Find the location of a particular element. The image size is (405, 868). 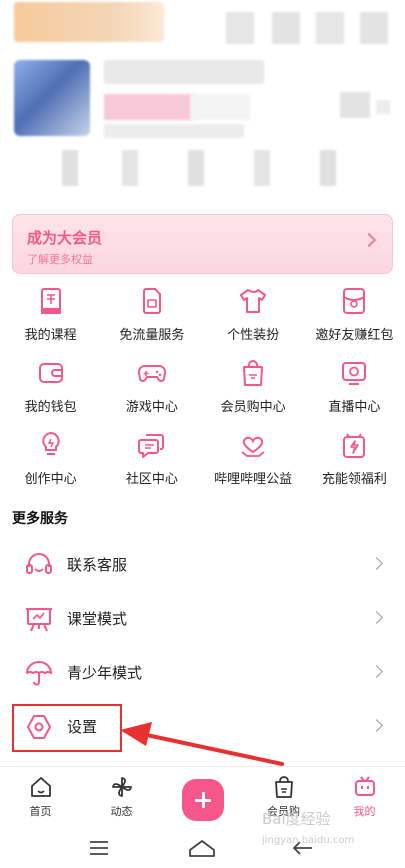

classroom-icon is located at coordinates (39, 620).